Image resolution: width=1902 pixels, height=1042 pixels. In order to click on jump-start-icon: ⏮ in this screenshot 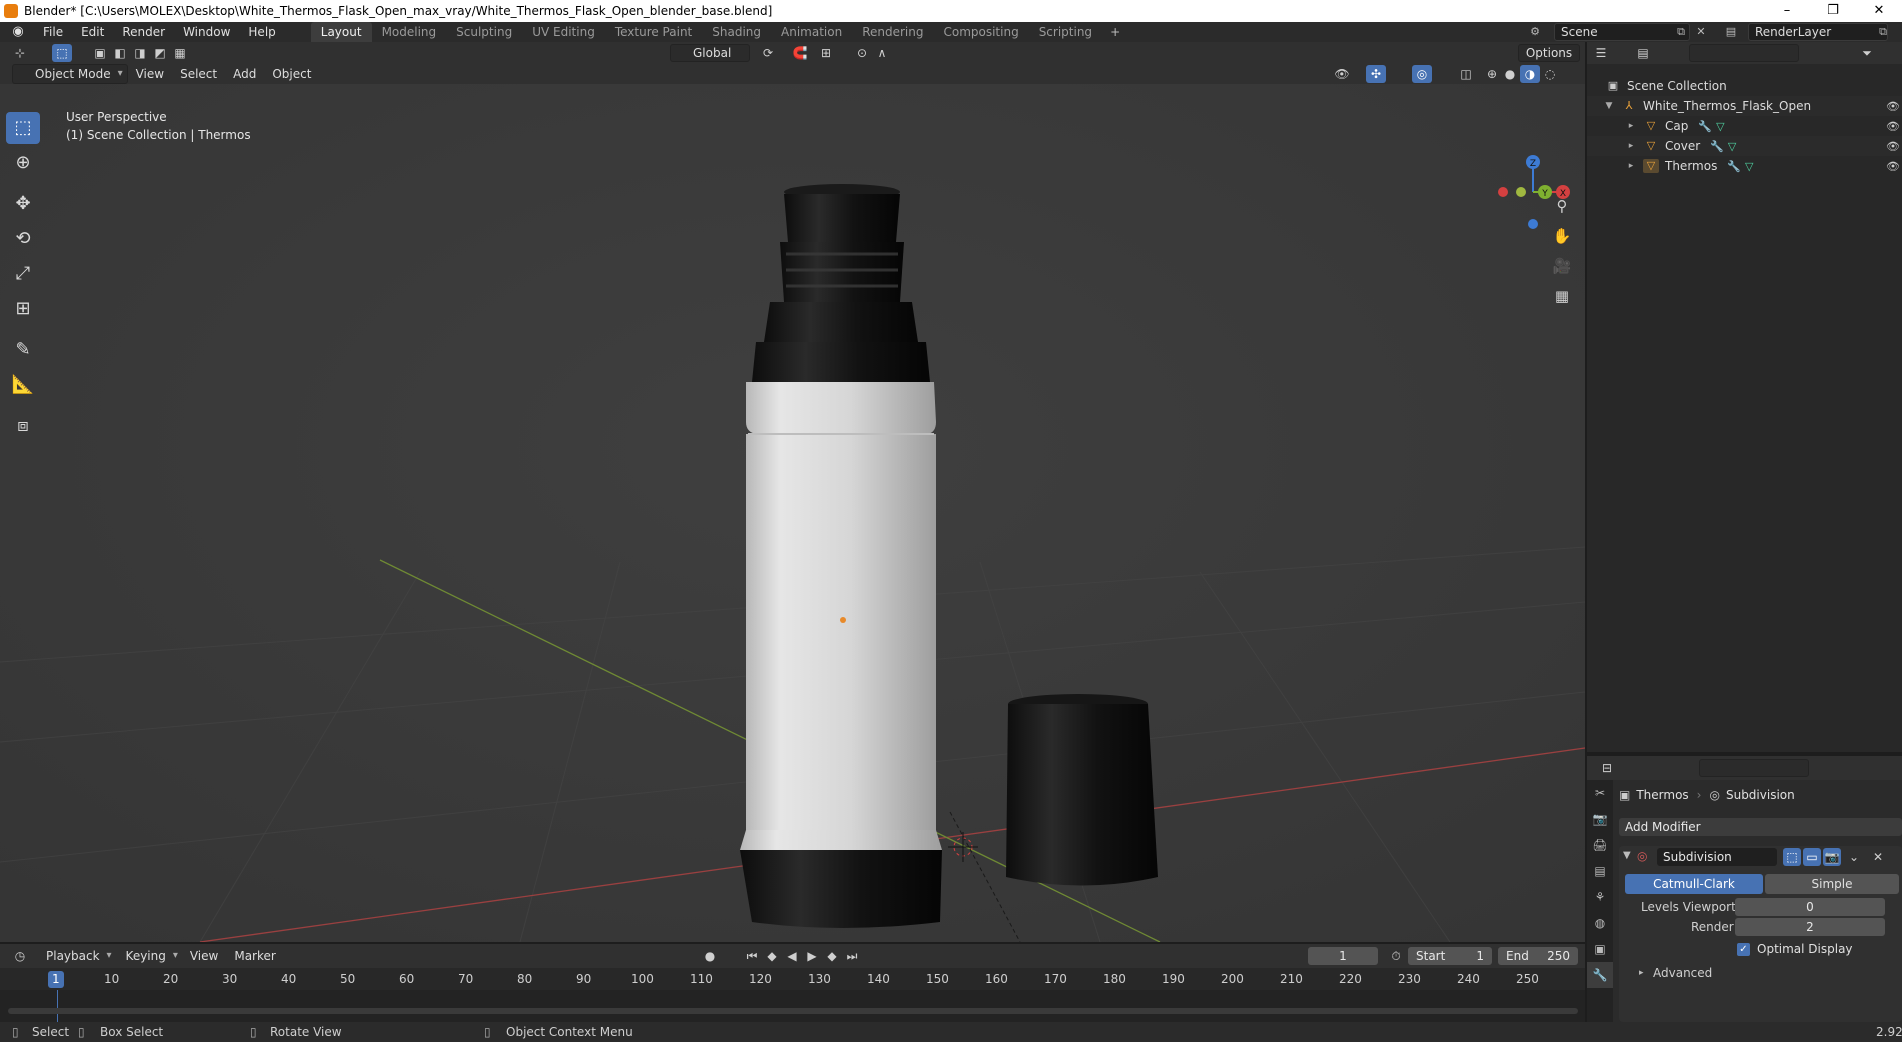, I will do `click(752, 956)`.